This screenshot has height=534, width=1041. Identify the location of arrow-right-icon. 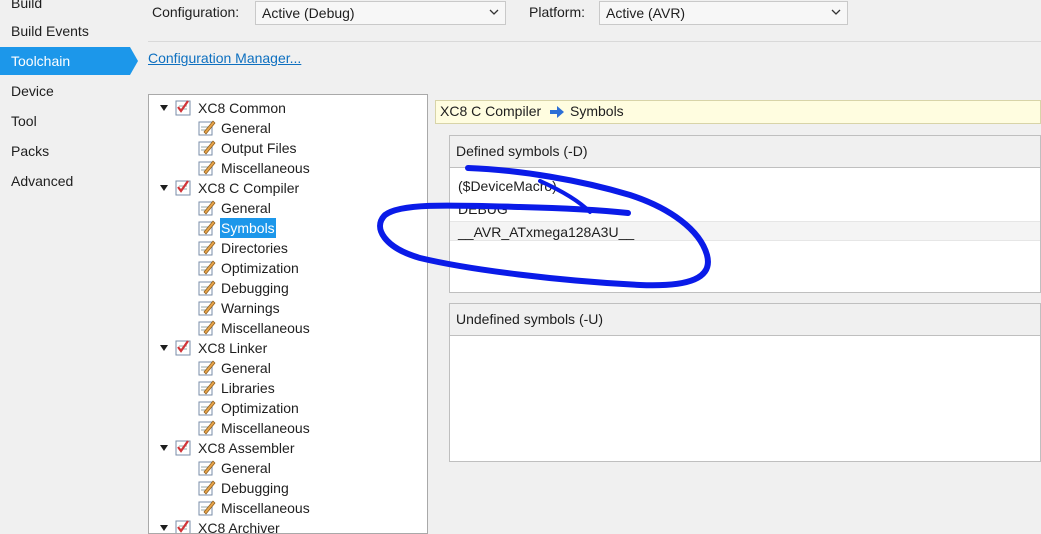
(557, 112).